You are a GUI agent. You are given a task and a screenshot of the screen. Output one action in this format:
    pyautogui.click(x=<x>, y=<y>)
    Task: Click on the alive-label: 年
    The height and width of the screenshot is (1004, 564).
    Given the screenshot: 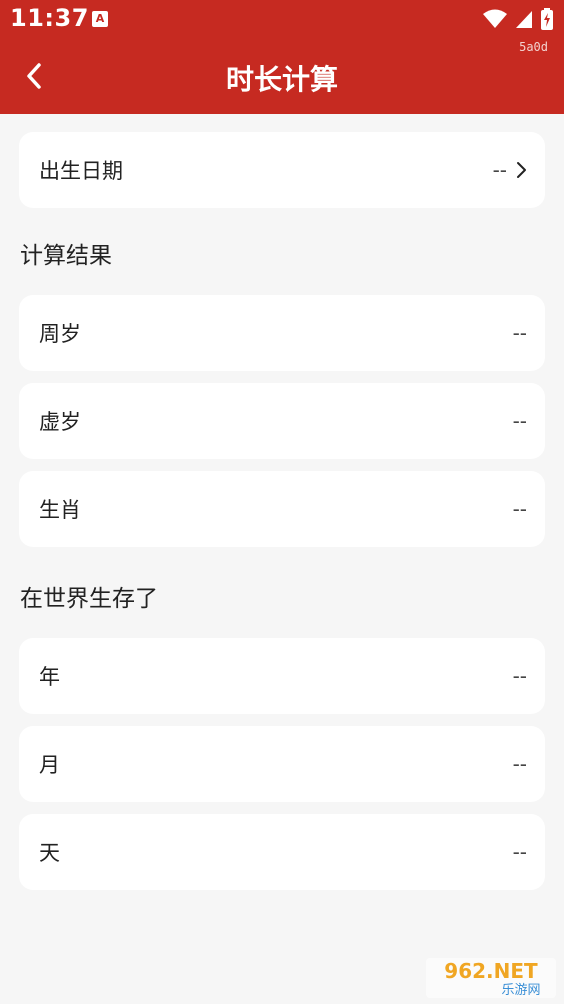 What is the action you would take?
    pyautogui.click(x=49, y=677)
    